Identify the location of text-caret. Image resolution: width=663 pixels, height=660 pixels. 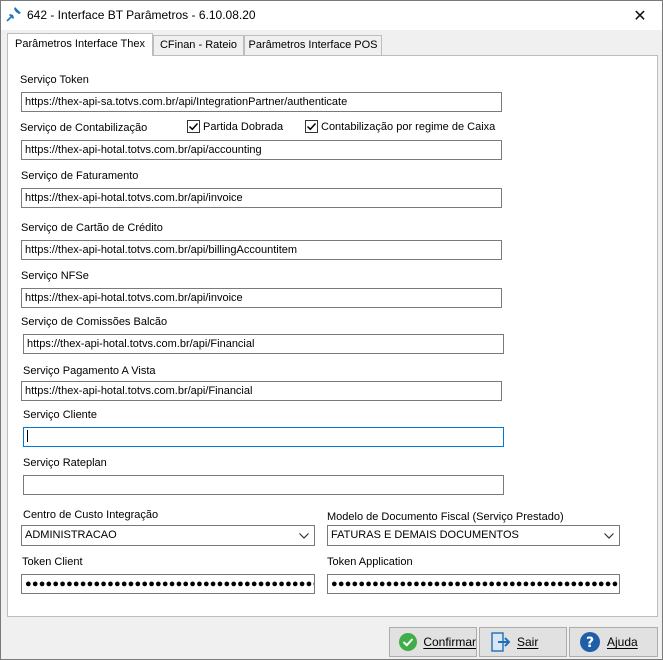
(27, 436).